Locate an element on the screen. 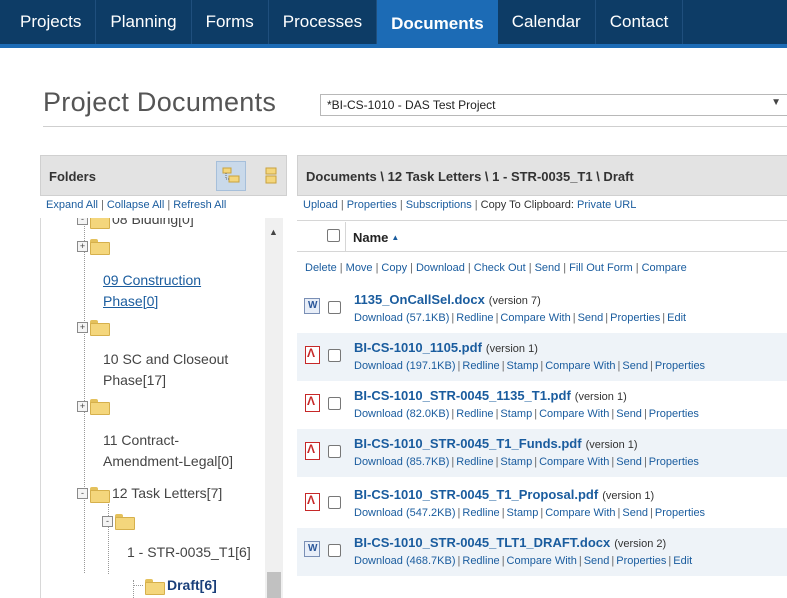  compare-action: Compare is located at coordinates (664, 268).